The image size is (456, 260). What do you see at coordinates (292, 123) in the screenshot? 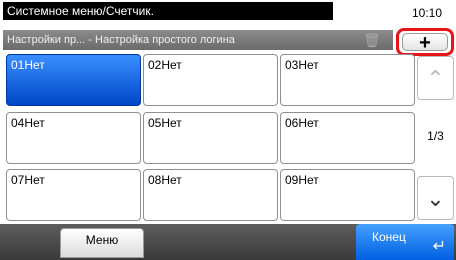
I see `cell-number: 06` at bounding box center [292, 123].